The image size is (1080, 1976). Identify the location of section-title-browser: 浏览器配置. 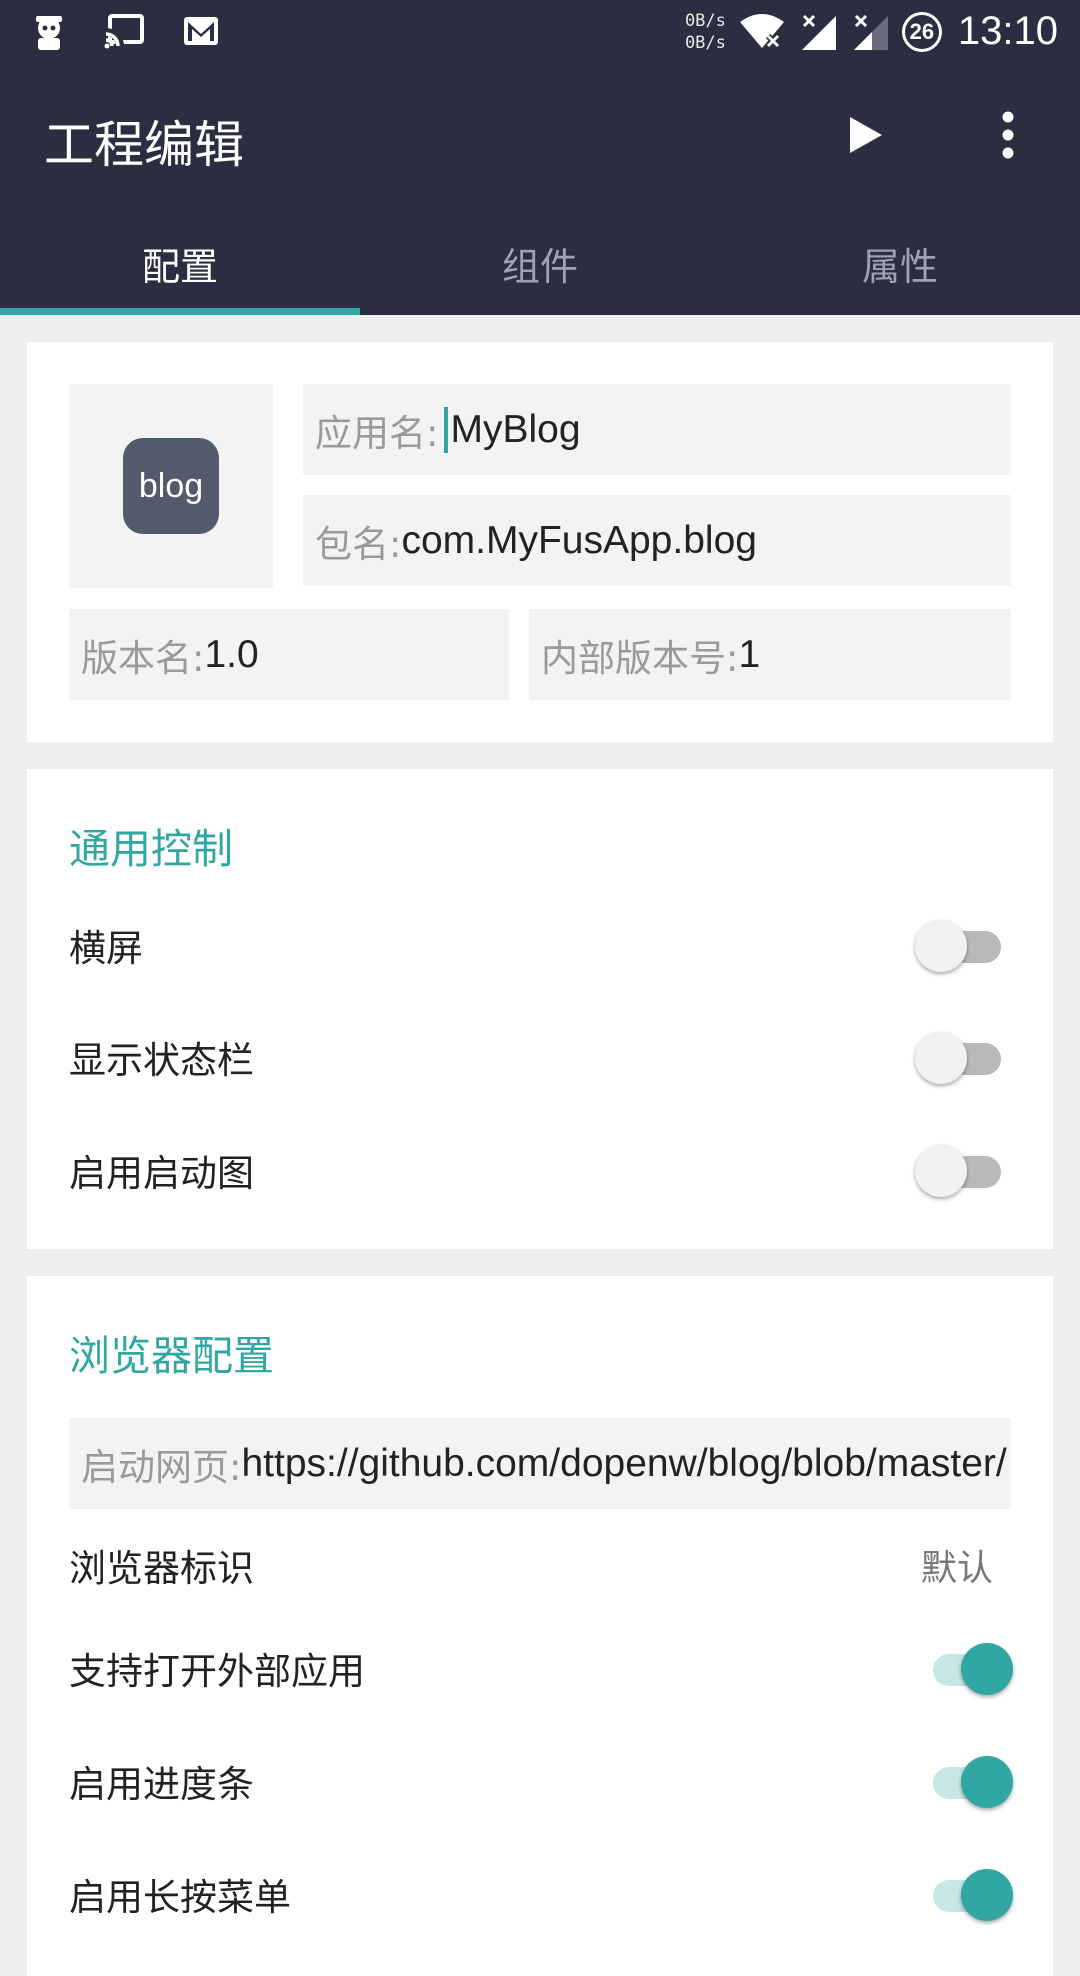
(171, 1356).